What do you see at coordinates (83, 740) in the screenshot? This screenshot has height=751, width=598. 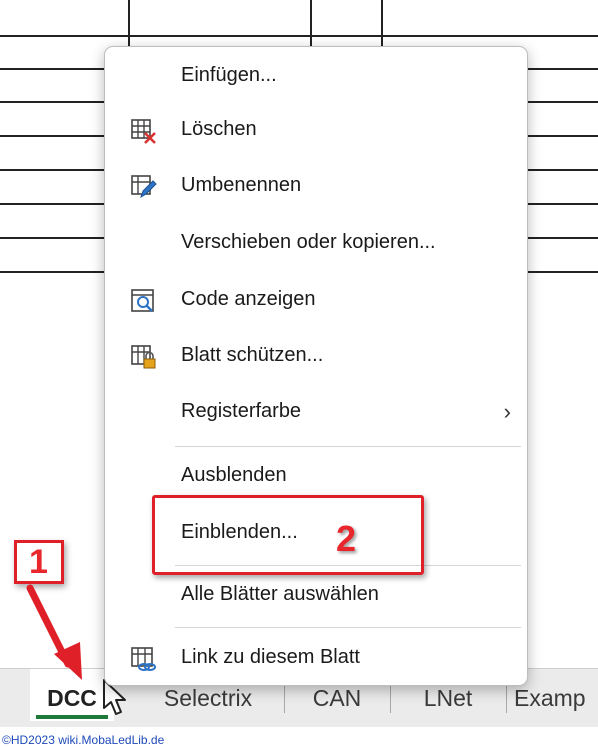 I see `footer-credit: ©HD2023 wiki.MobaLedLib.de` at bounding box center [83, 740].